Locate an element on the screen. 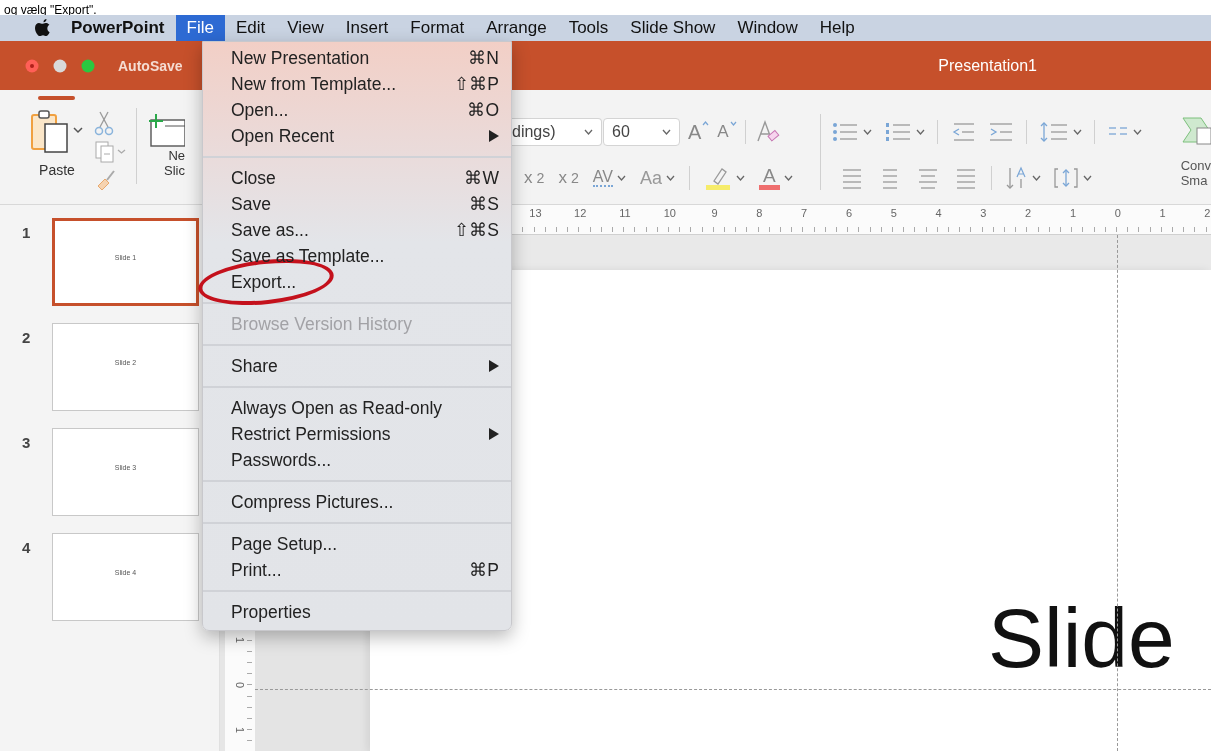 The image size is (1211, 751). increase-indent-icon is located at coordinates (1001, 132).